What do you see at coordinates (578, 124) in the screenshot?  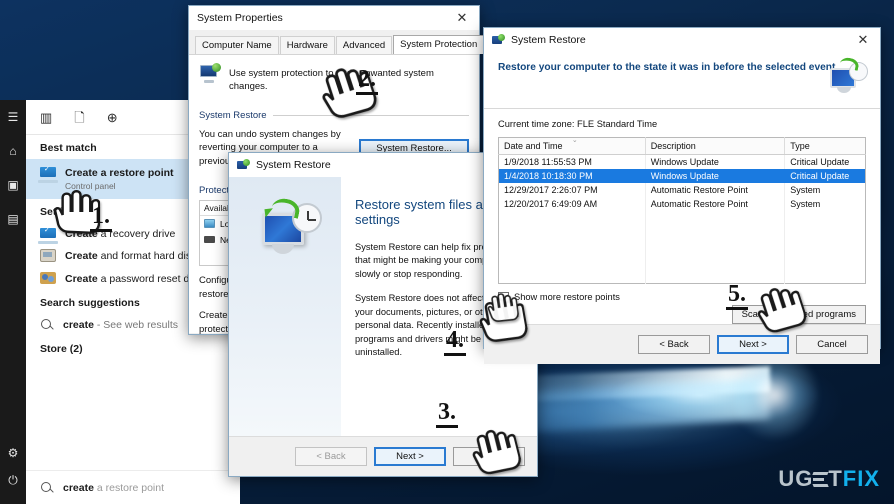 I see `timezone-label: Current time zone: FLE Standard Time` at bounding box center [578, 124].